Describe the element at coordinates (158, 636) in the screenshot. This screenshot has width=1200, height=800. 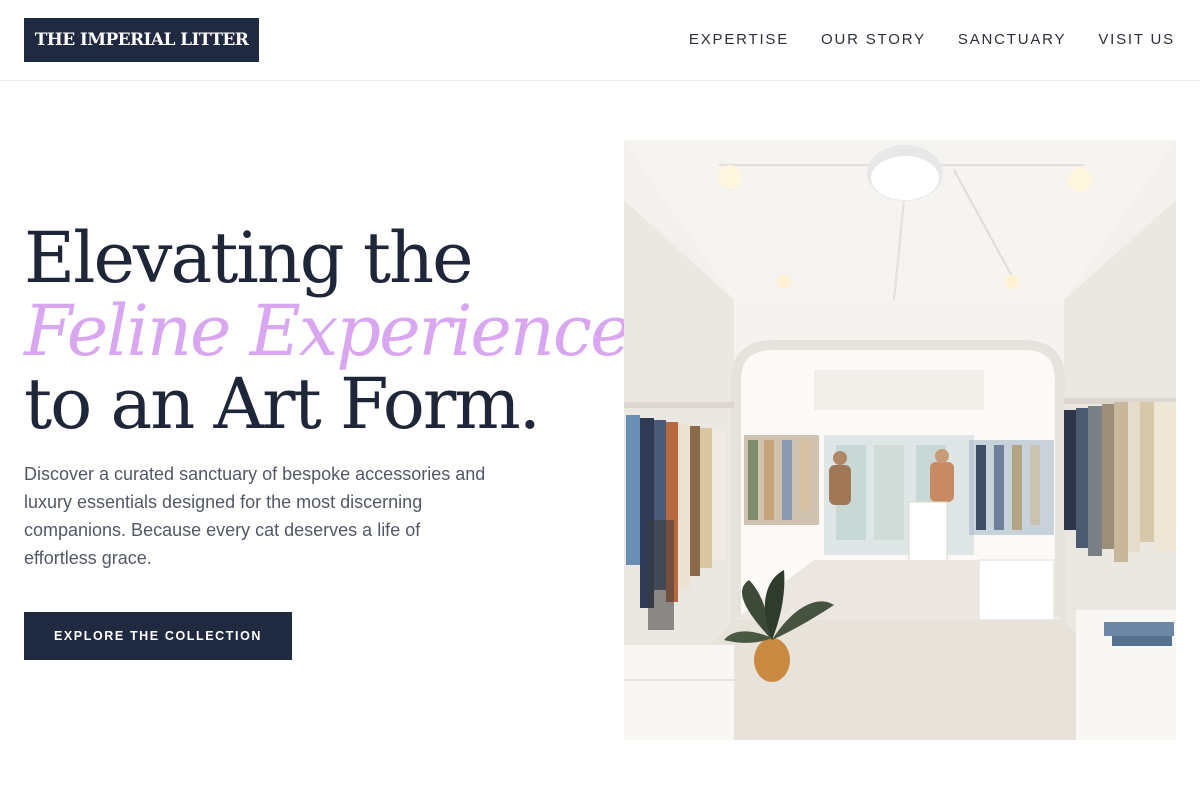
I see `explore-collection-button: EXPLORE THE COLLECTION` at that location.